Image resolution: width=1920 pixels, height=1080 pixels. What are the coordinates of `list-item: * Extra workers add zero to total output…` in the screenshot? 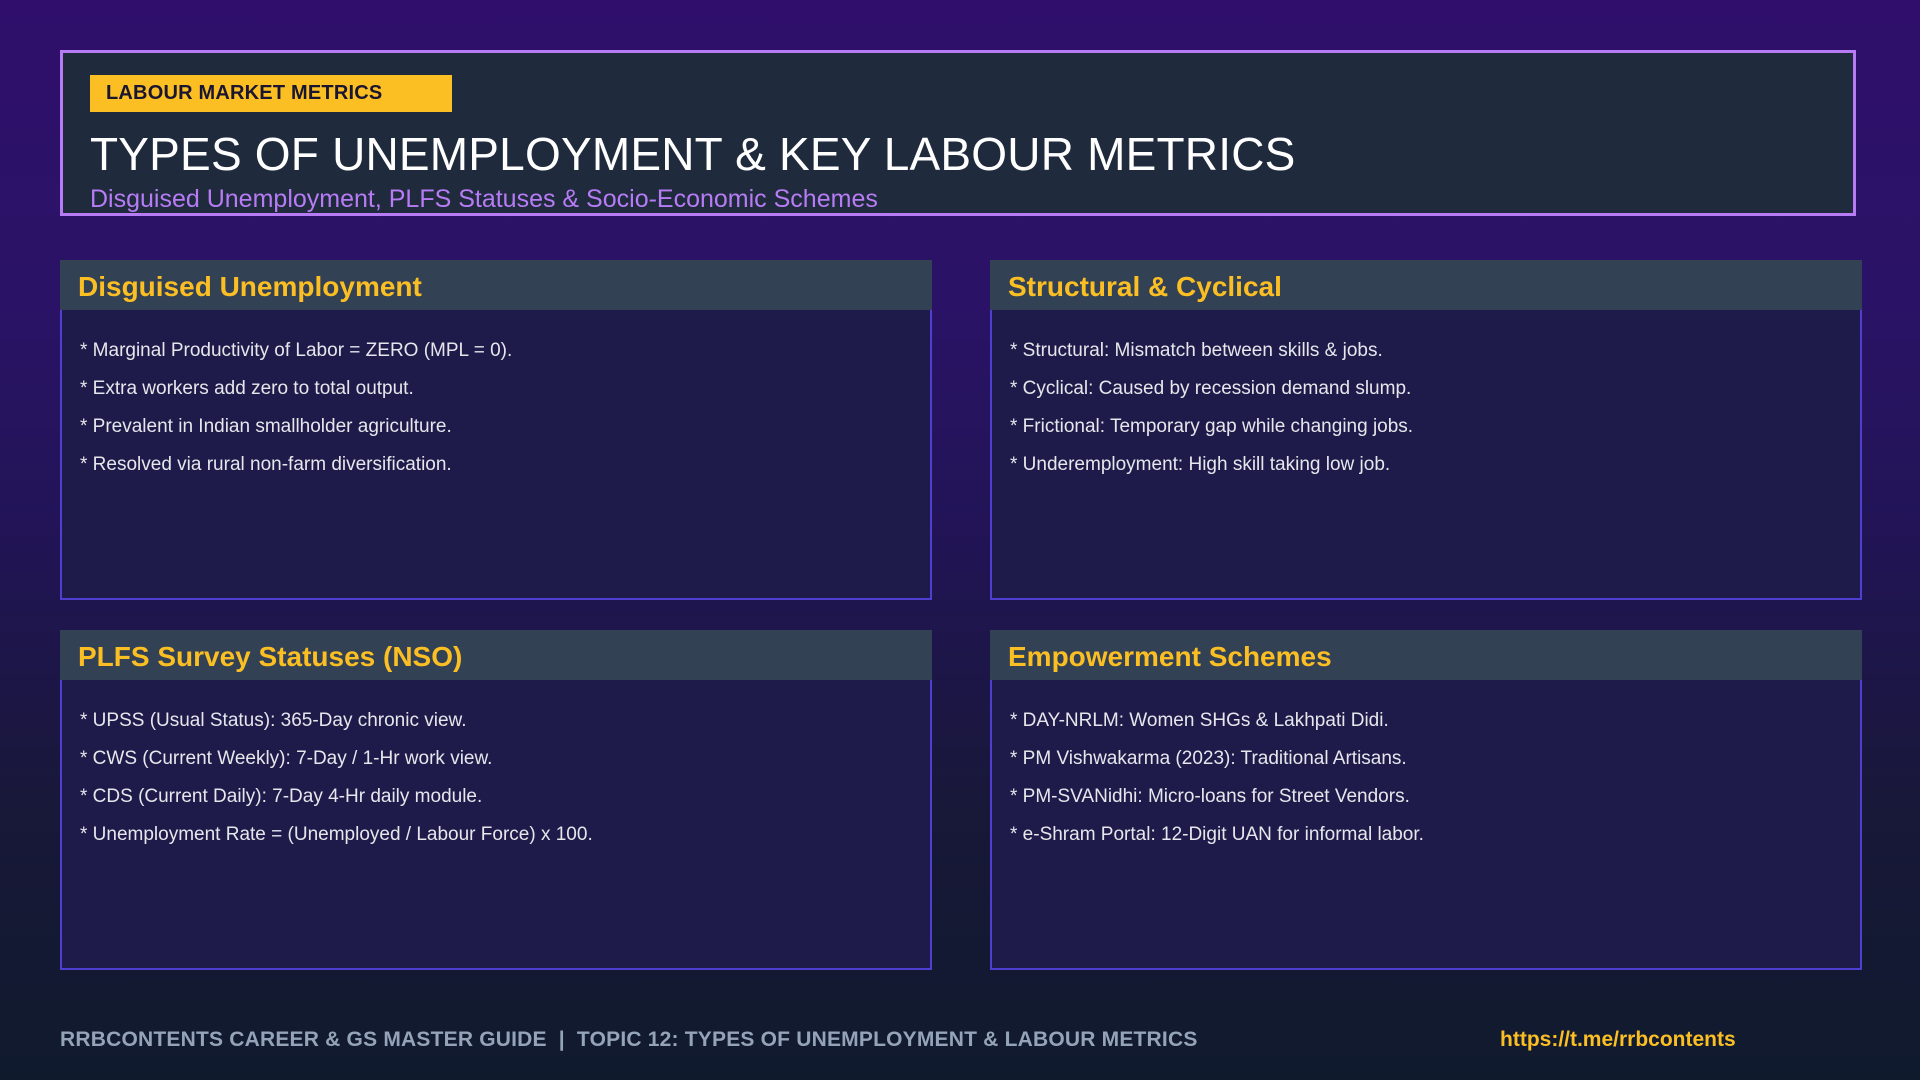 It's located at (247, 388).